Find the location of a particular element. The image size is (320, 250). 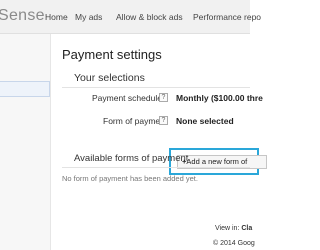

payment-schedule-label: Payment schedule is located at coordinates (127, 98).